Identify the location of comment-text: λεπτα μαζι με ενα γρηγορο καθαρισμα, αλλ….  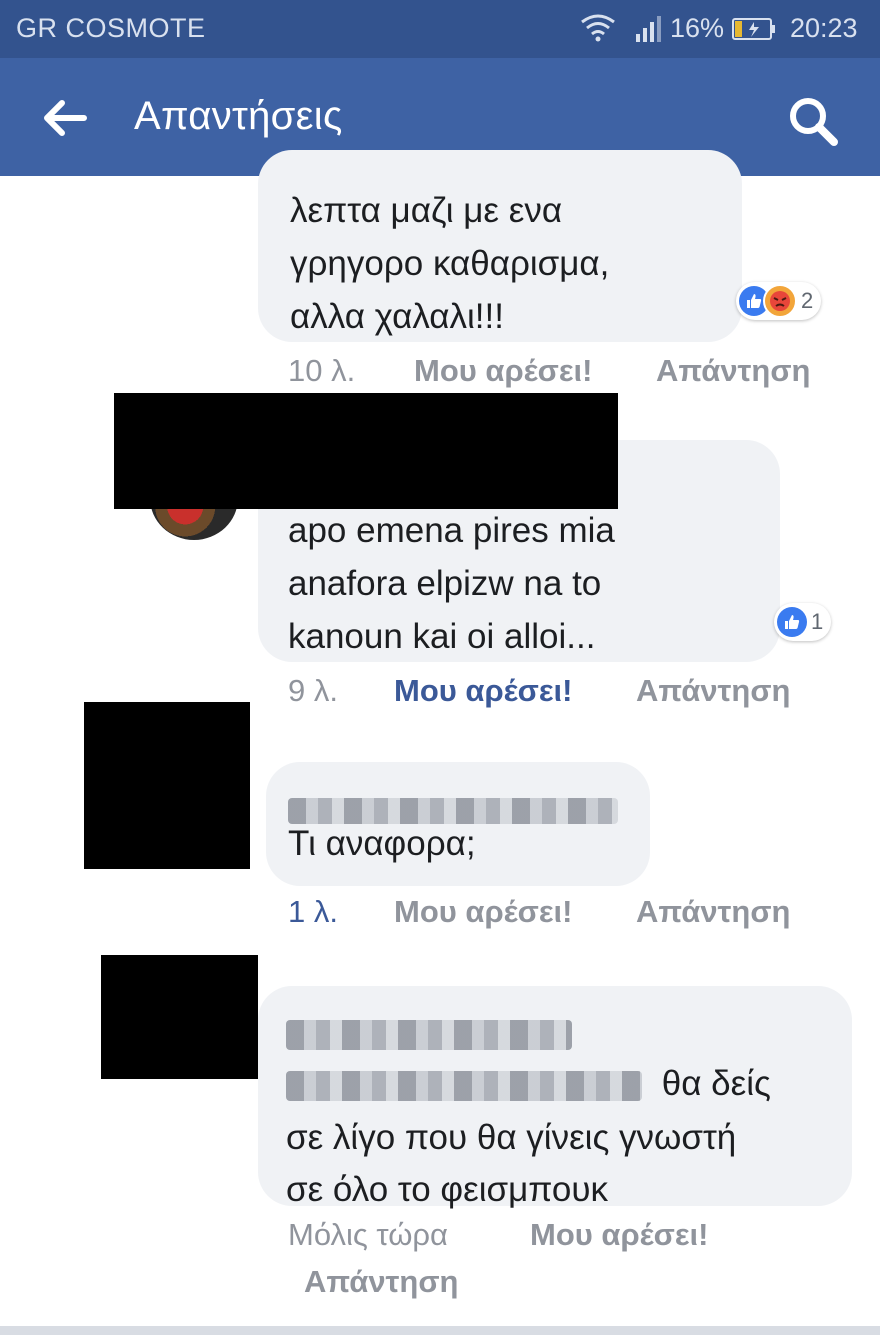
(450, 263).